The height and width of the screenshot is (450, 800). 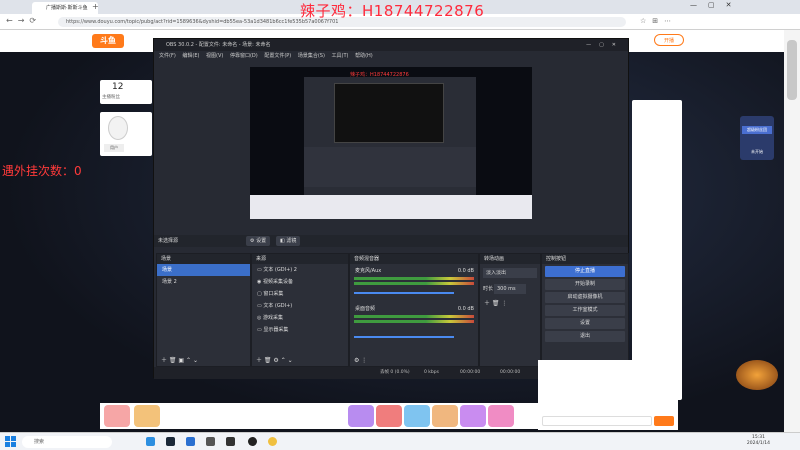 I want to click on mixer-toolbar: ⚙ ⋮, so click(x=360, y=360).